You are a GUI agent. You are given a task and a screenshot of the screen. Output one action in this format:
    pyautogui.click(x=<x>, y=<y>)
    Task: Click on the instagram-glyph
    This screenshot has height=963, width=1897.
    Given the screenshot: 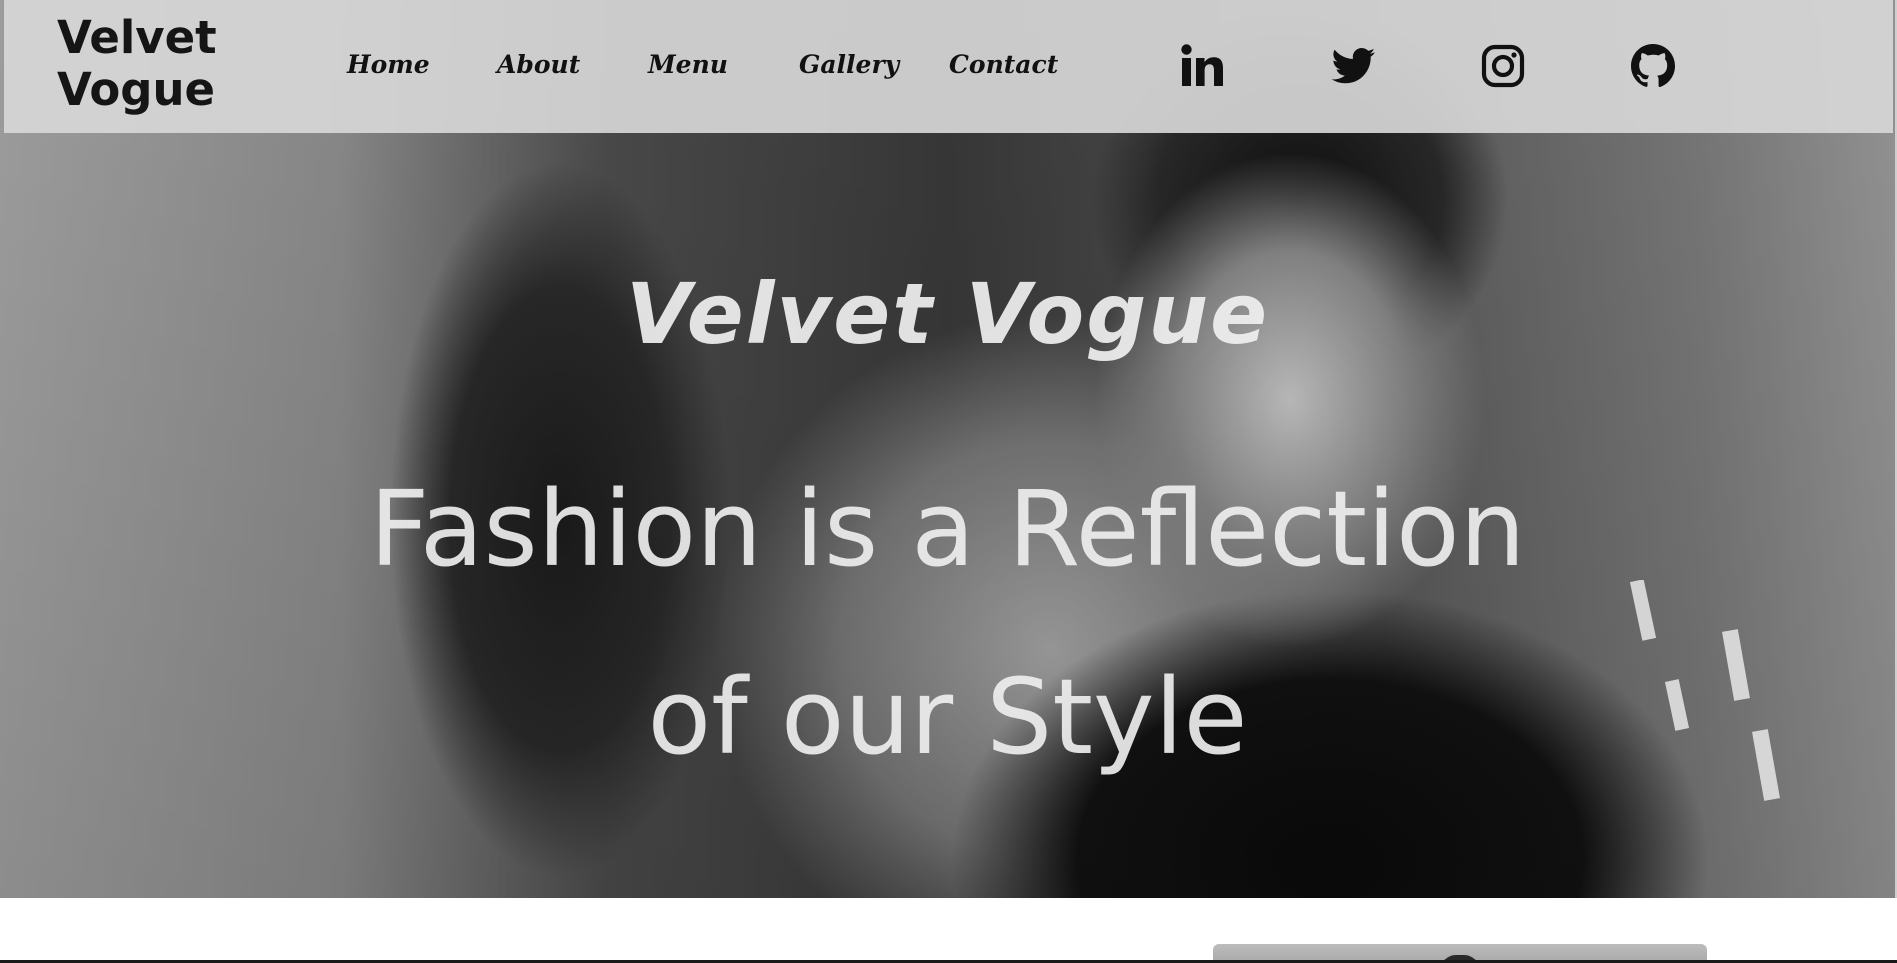 What is the action you would take?
    pyautogui.click(x=1503, y=66)
    